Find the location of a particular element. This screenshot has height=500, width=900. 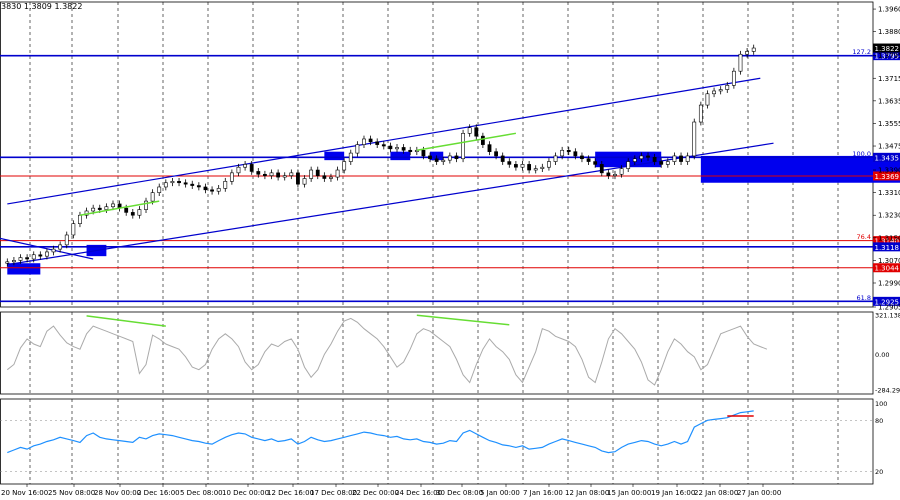

price-tick-label: 1.3715 is located at coordinates (889, 79).